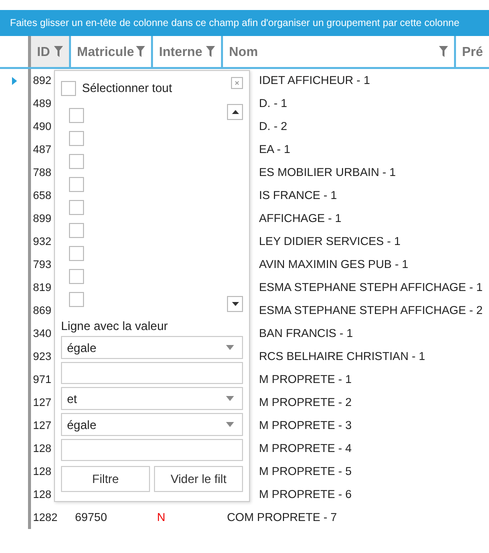 The width and height of the screenshot is (489, 553). What do you see at coordinates (42, 356) in the screenshot?
I see `table-cell-text: 923` at bounding box center [42, 356].